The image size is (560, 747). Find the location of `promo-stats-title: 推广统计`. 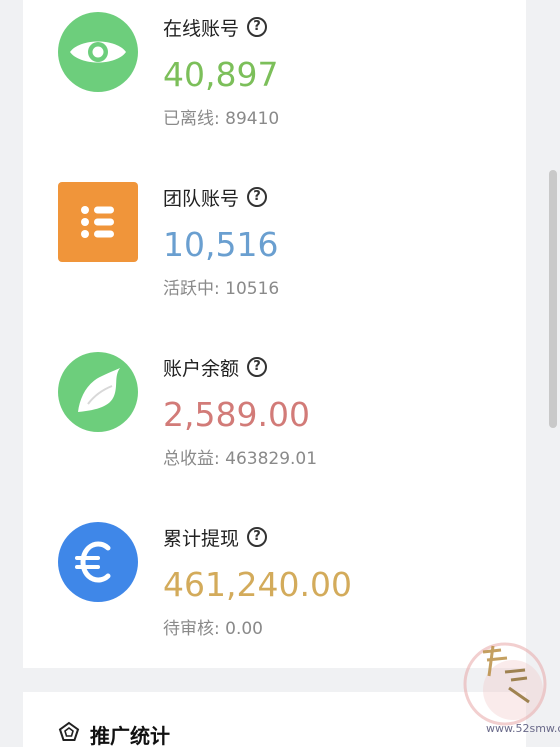

promo-stats-title: 推广统计 is located at coordinates (130, 735).